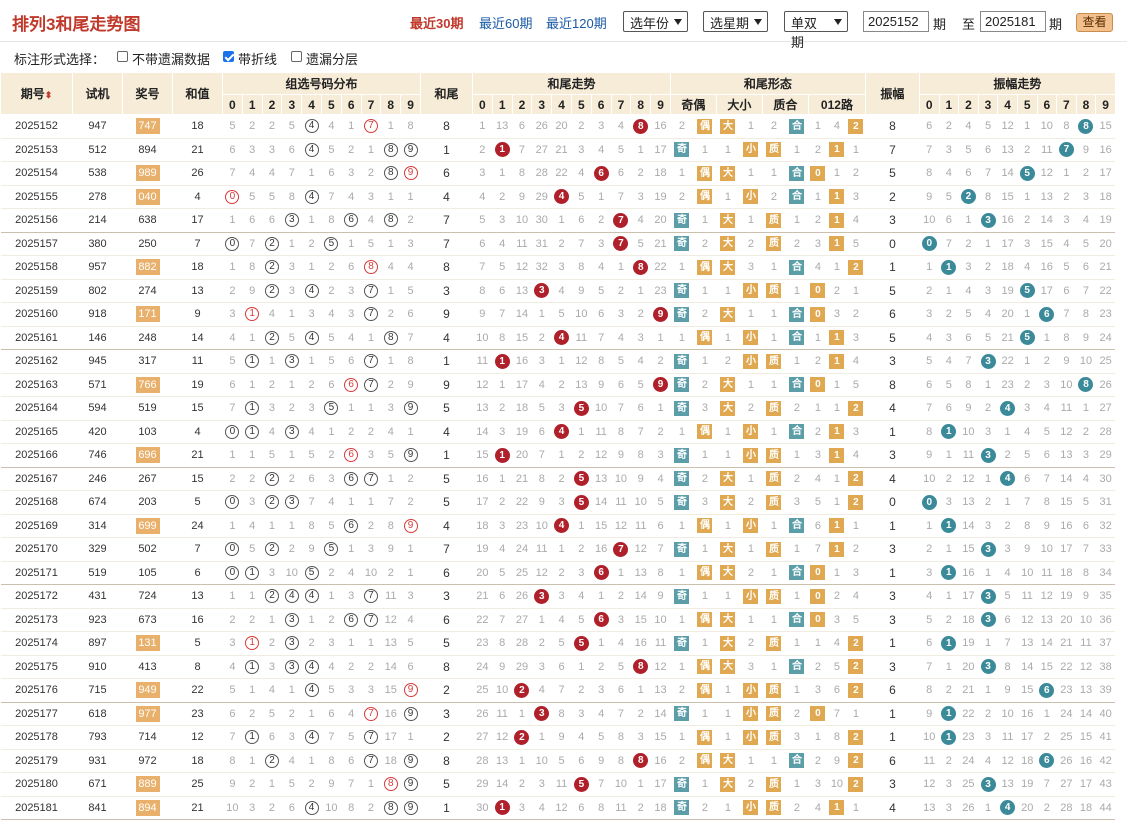 Image resolution: width=1127 pixels, height=820 pixels. Describe the element at coordinates (601, 291) in the screenshot. I see `tail-trend-cell-6: 5` at that location.